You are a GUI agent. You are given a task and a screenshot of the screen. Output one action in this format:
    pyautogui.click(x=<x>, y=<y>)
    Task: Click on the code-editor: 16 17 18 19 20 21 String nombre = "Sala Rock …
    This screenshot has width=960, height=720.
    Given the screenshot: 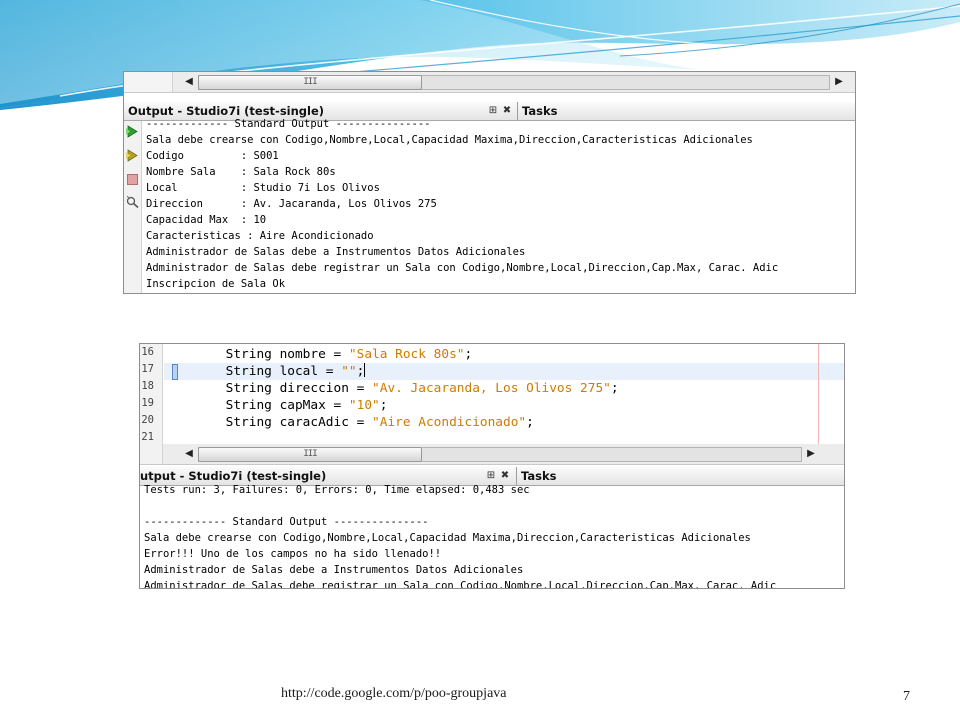 What is the action you would take?
    pyautogui.click(x=492, y=394)
    